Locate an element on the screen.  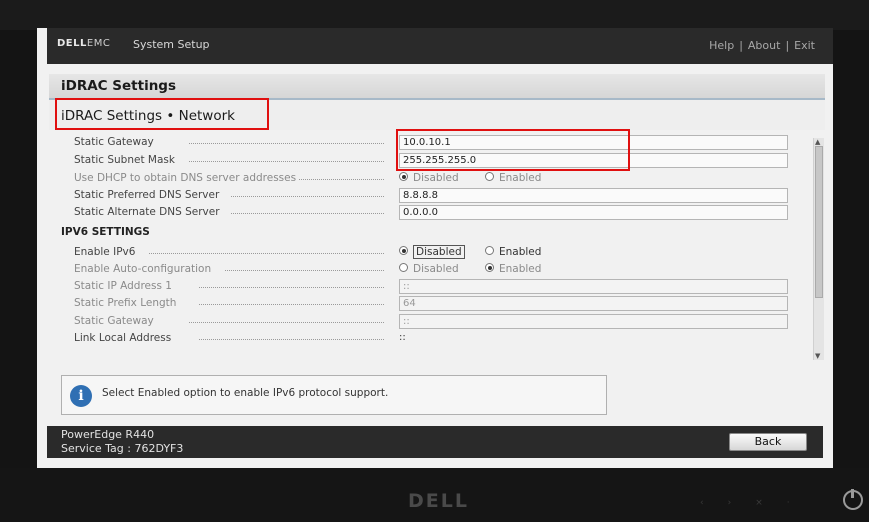
static-ip-label: Static IP Address 1 is located at coordinates (123, 286).